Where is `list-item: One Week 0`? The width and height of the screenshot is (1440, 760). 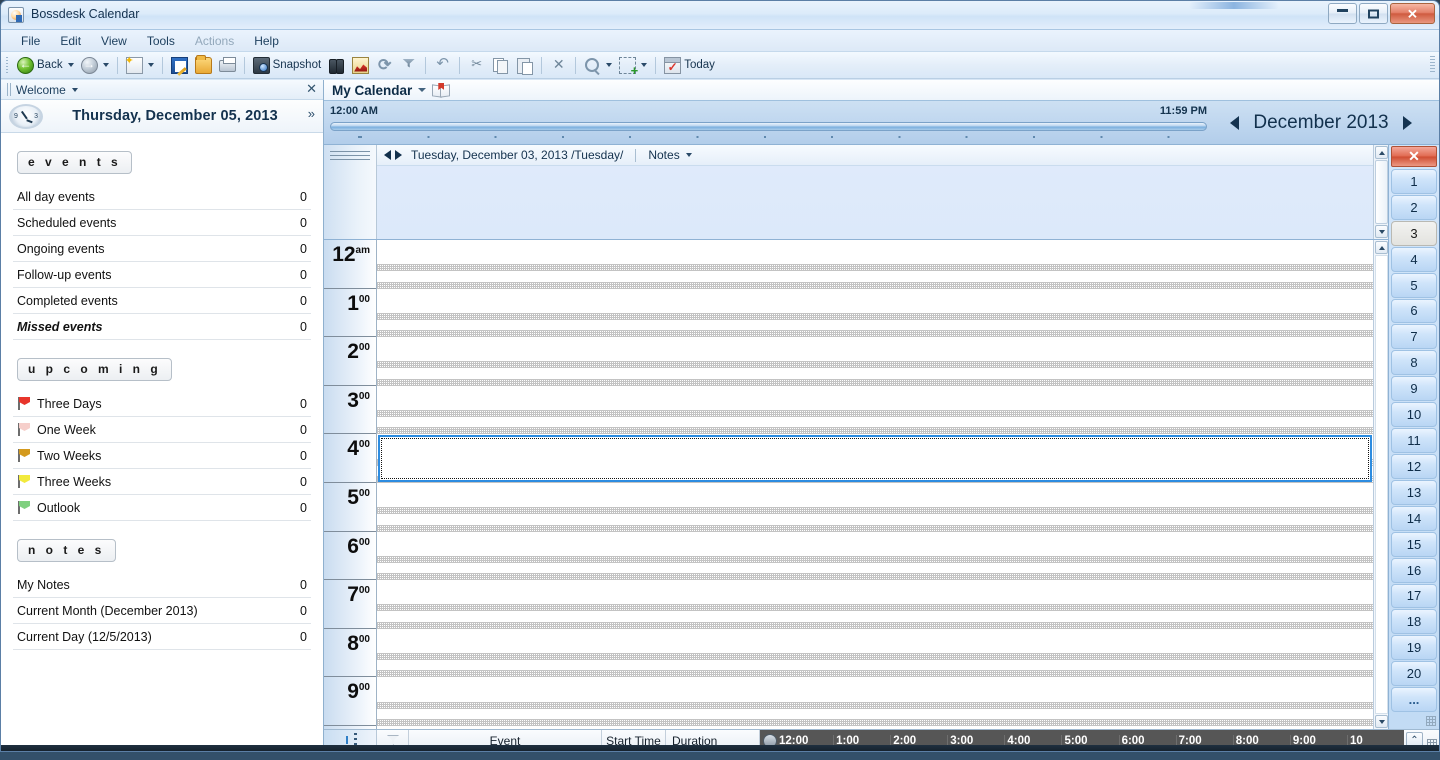
list-item: One Week 0 is located at coordinates (162, 430).